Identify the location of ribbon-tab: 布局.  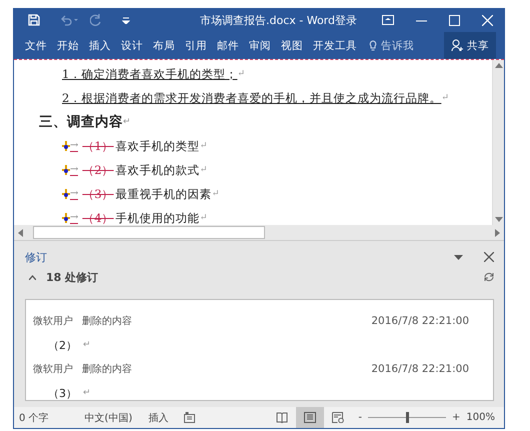
(164, 45).